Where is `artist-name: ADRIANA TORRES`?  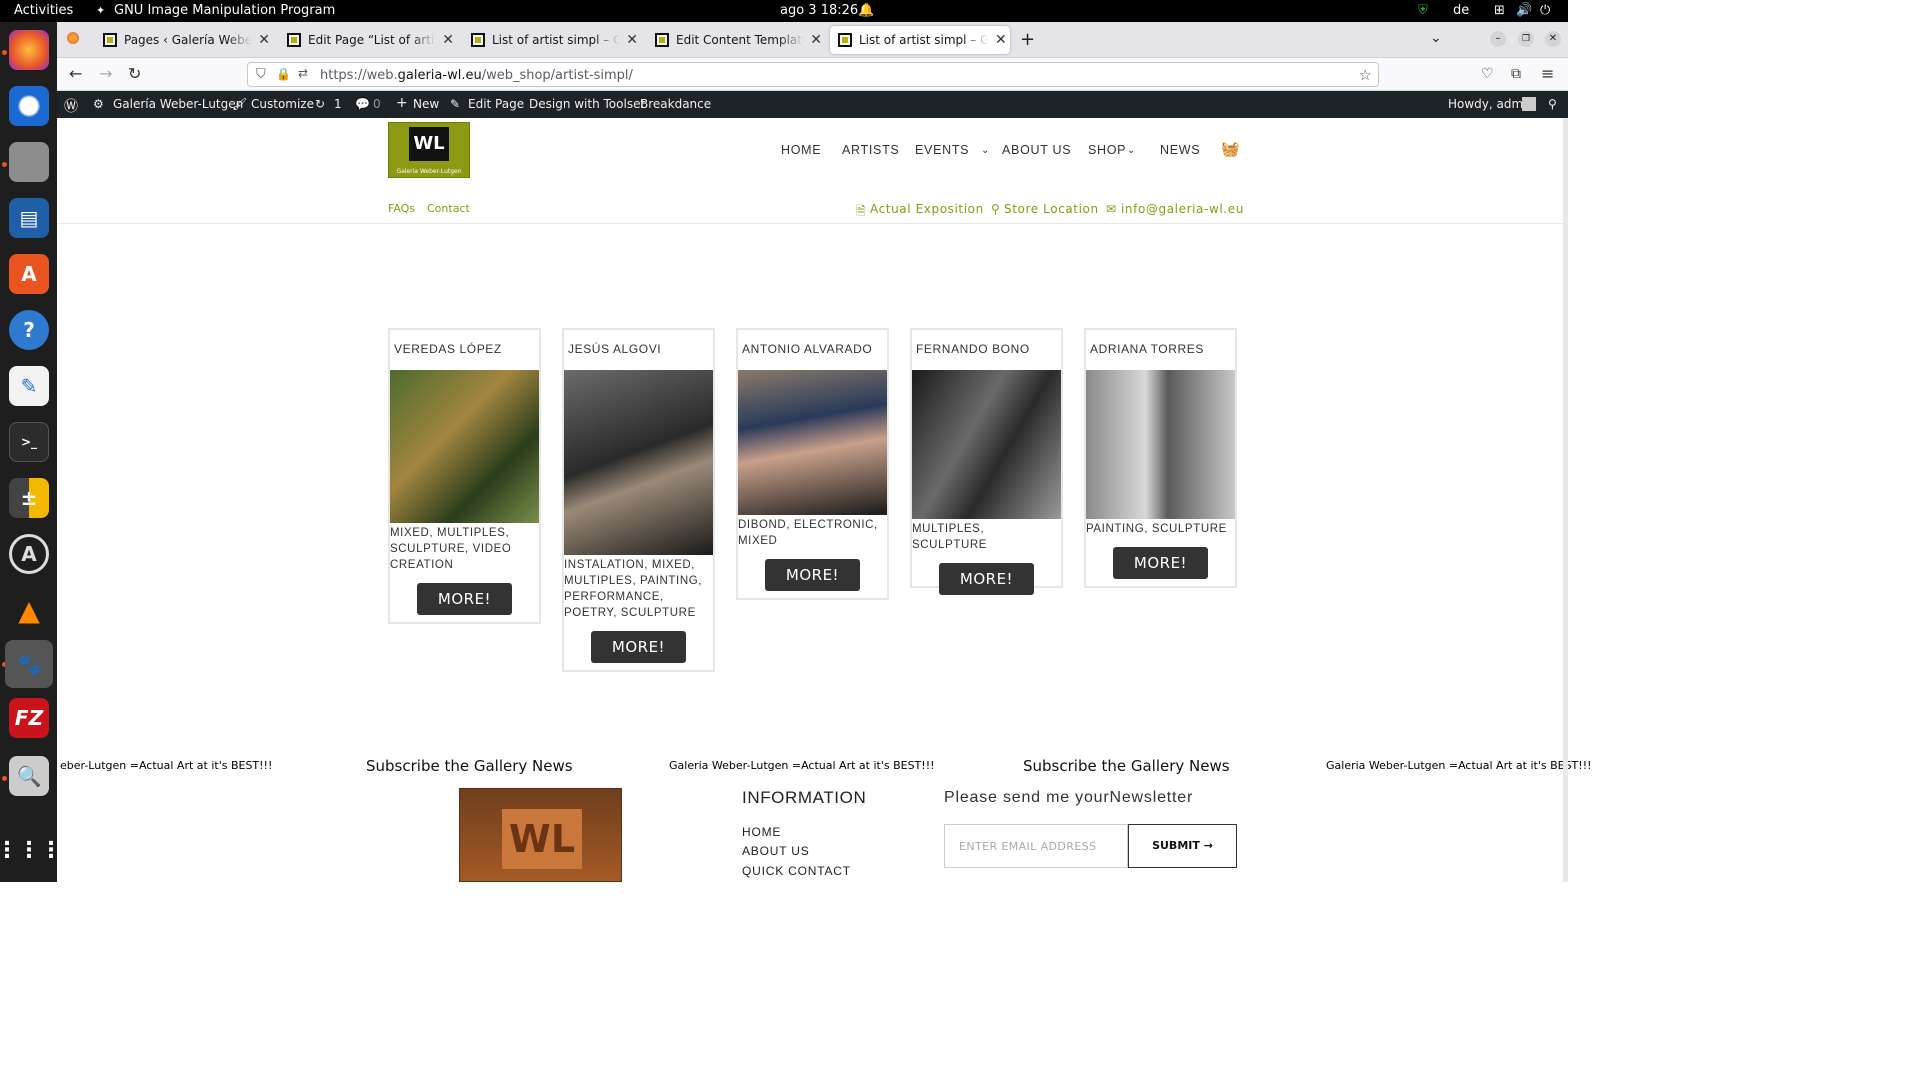
artist-name: ADRIANA TORRES is located at coordinates (1160, 350).